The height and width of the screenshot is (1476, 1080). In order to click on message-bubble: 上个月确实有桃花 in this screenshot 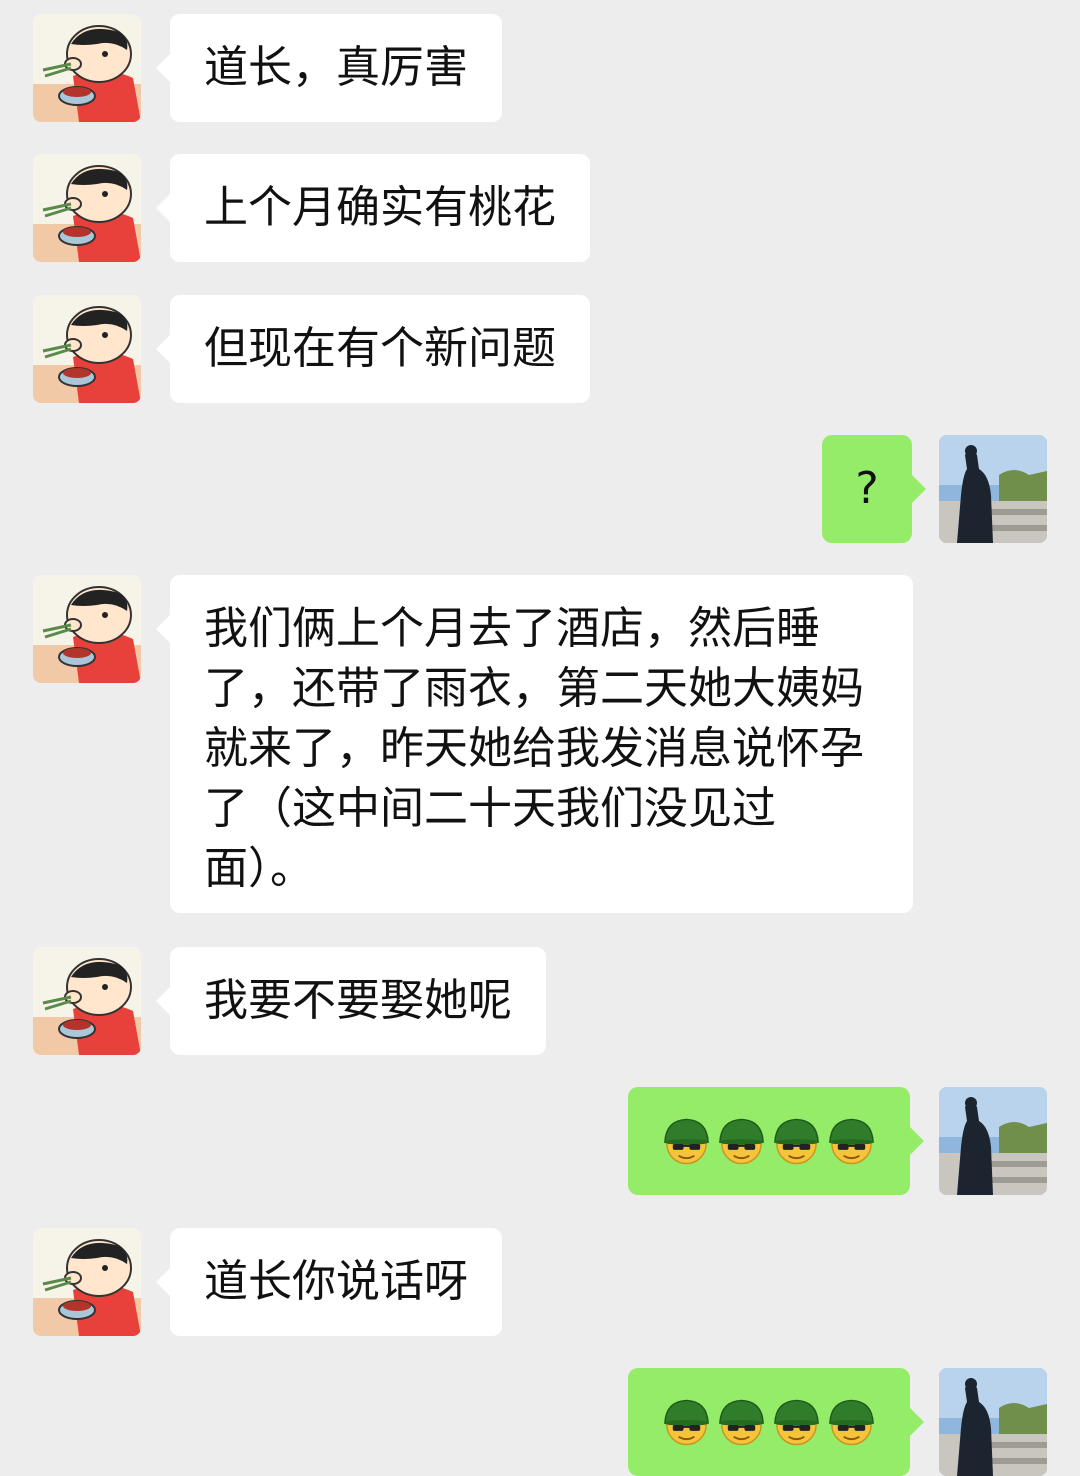, I will do `click(373, 208)`.